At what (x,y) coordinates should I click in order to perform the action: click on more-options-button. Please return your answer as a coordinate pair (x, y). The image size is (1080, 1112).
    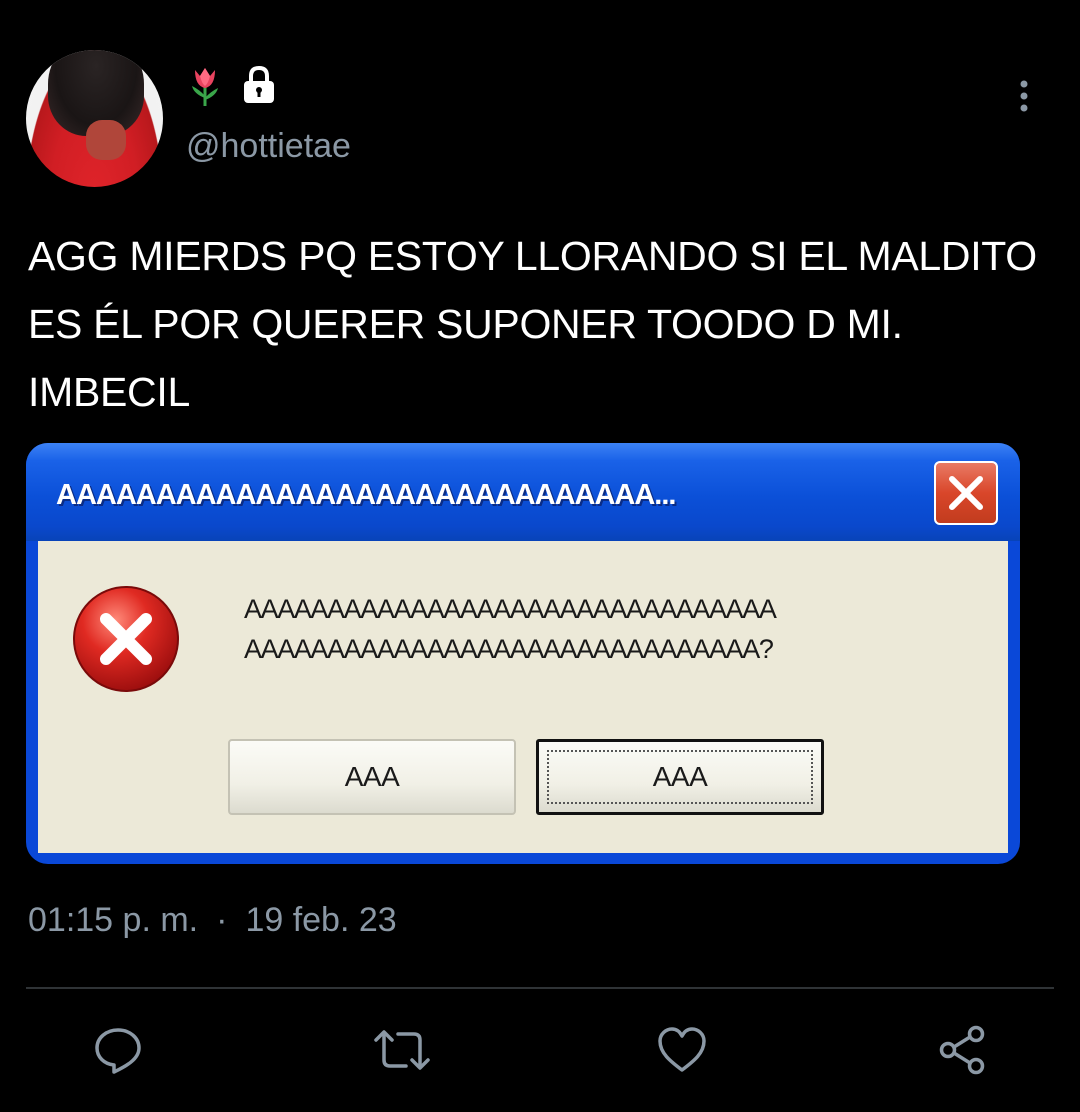
    Looking at the image, I should click on (1024, 96).